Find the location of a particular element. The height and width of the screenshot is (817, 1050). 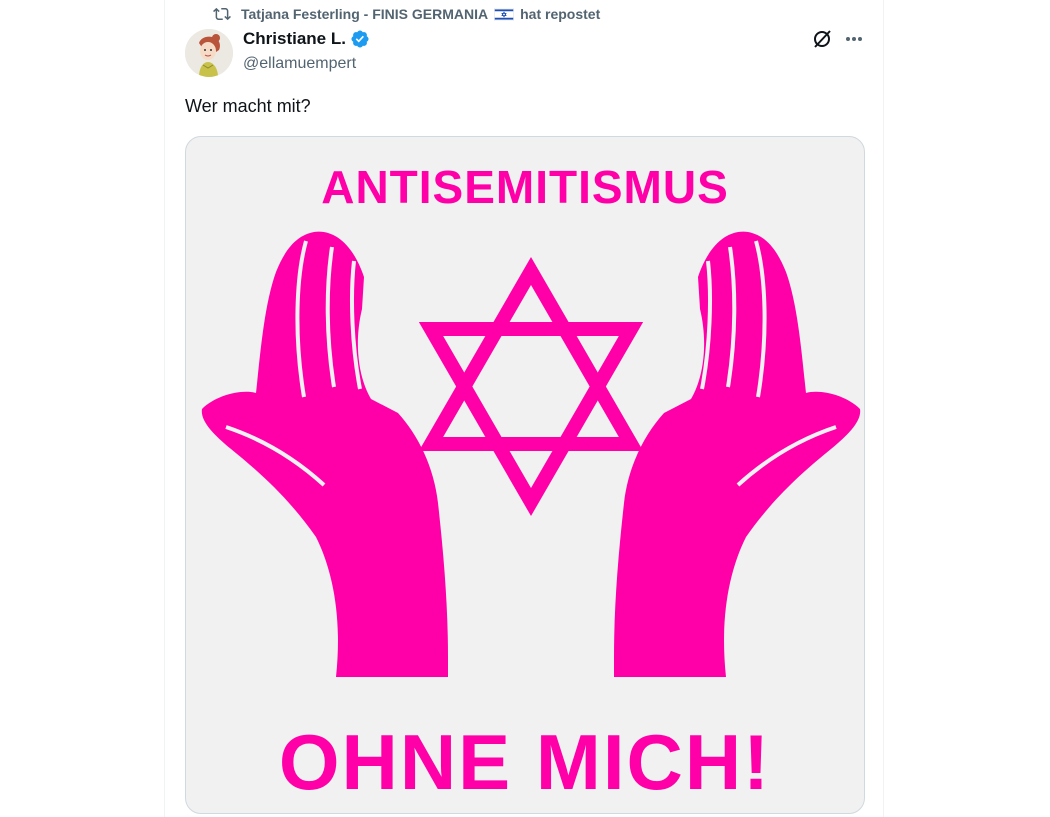

reposter-name: Tatjana Festerling - FINIS GERMANIA is located at coordinates (364, 14).